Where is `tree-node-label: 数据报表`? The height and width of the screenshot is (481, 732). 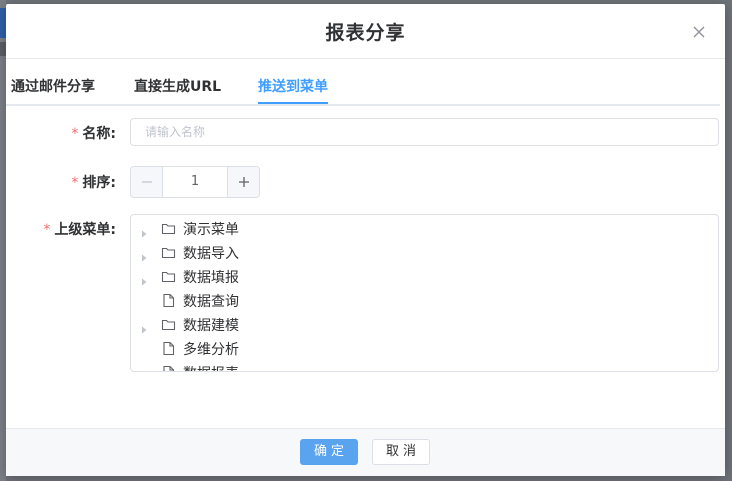
tree-node-label: 数据报表 is located at coordinates (211, 367).